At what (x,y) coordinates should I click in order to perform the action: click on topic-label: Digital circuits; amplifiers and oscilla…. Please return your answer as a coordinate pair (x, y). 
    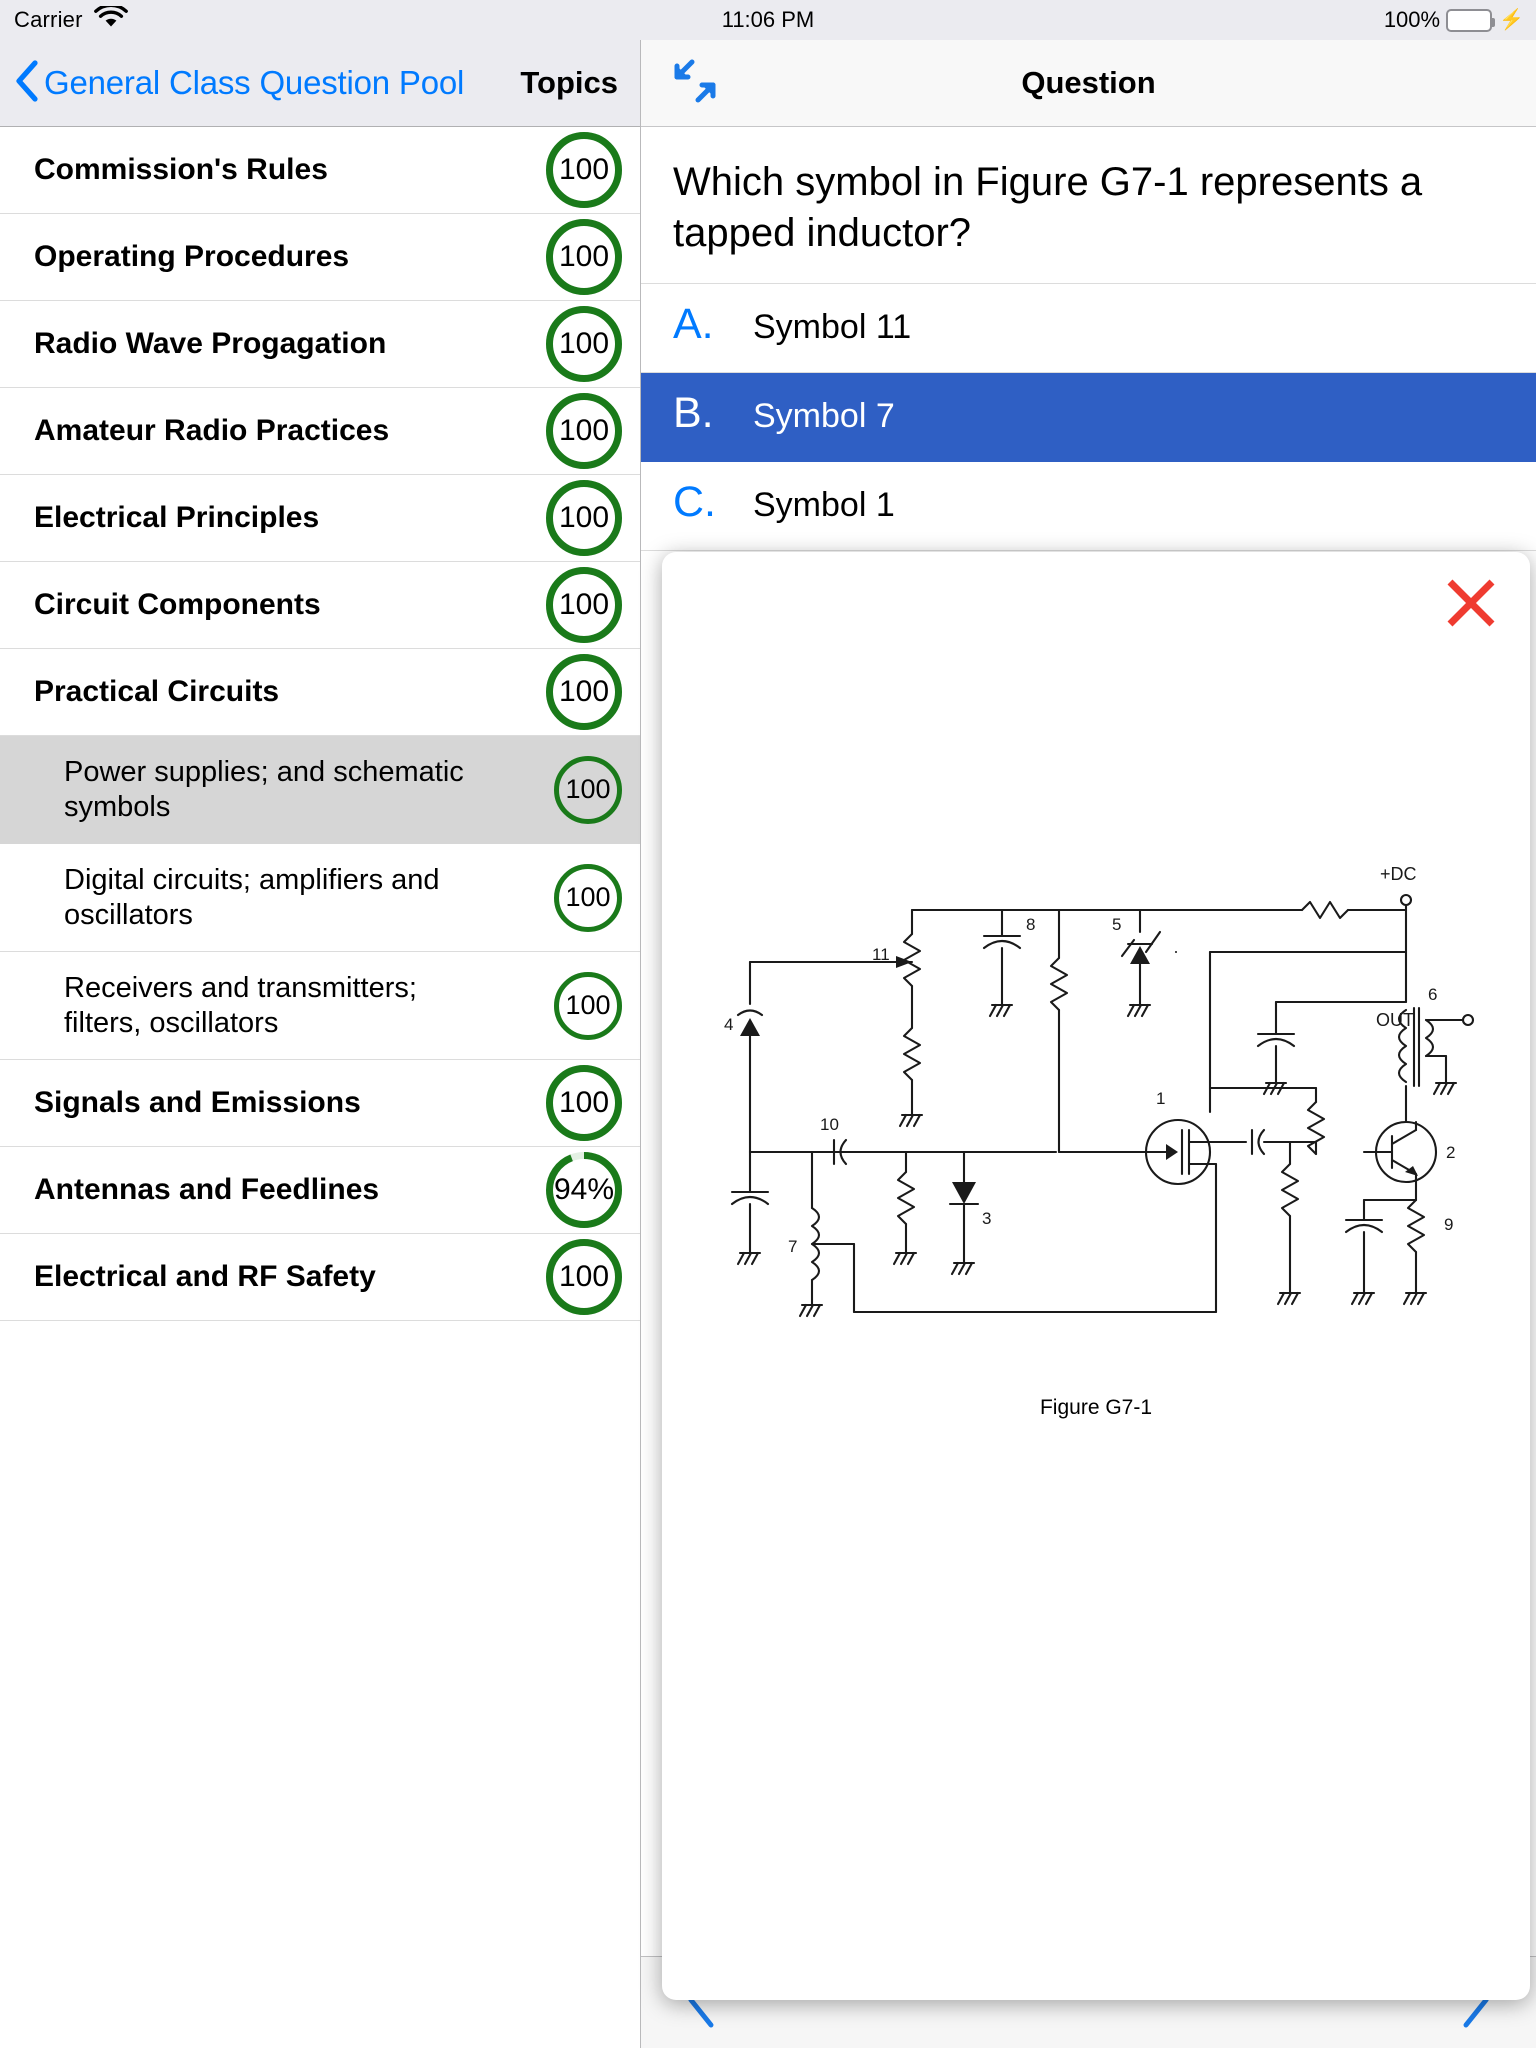
    Looking at the image, I should click on (252, 897).